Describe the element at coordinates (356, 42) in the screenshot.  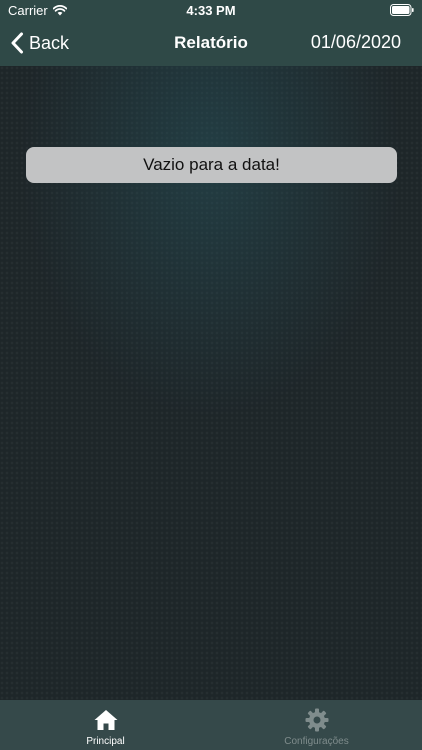
I see `report-date: 01/06/2020` at that location.